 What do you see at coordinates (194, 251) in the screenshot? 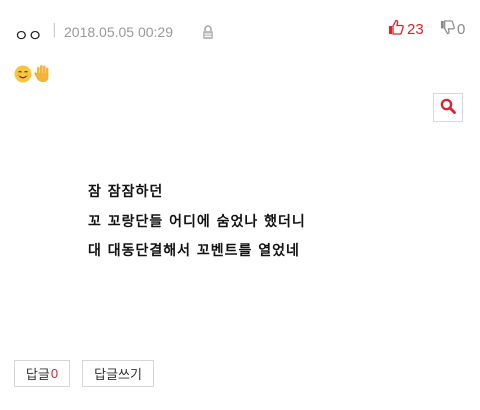
I see `image-text-line: 대 대동단결해서 꼬벤트를 열었네` at bounding box center [194, 251].